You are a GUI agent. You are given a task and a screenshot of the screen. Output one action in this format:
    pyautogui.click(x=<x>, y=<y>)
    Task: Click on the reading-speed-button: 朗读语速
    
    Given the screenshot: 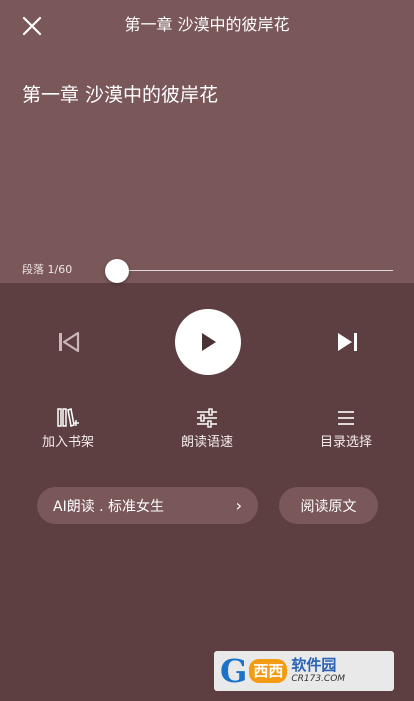 What is the action you would take?
    pyautogui.click(x=207, y=429)
    